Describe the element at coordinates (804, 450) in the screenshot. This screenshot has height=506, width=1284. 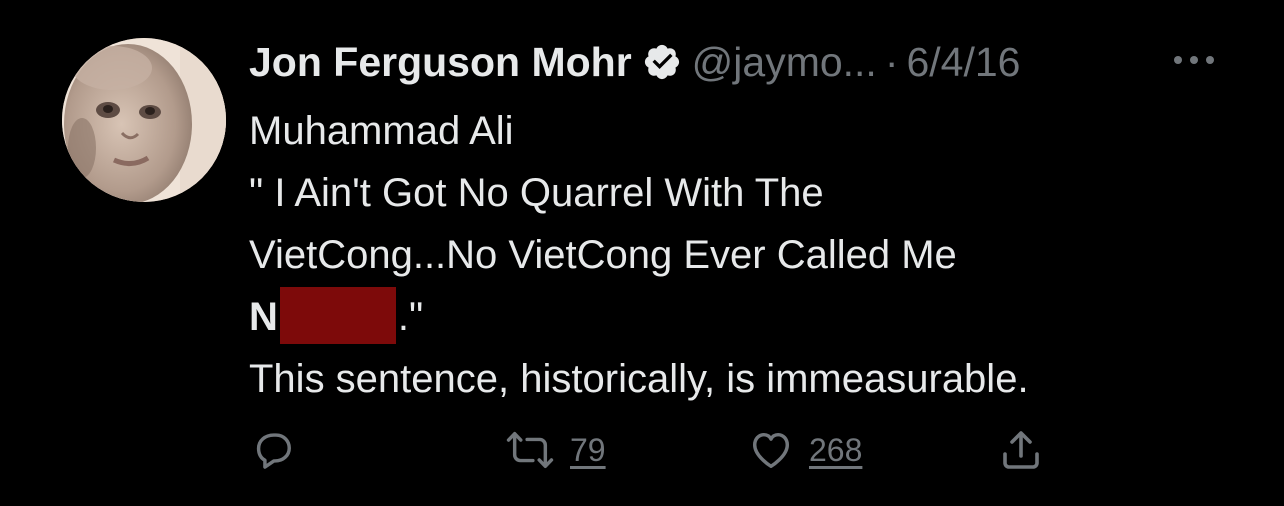
I see `like-button: 268` at that location.